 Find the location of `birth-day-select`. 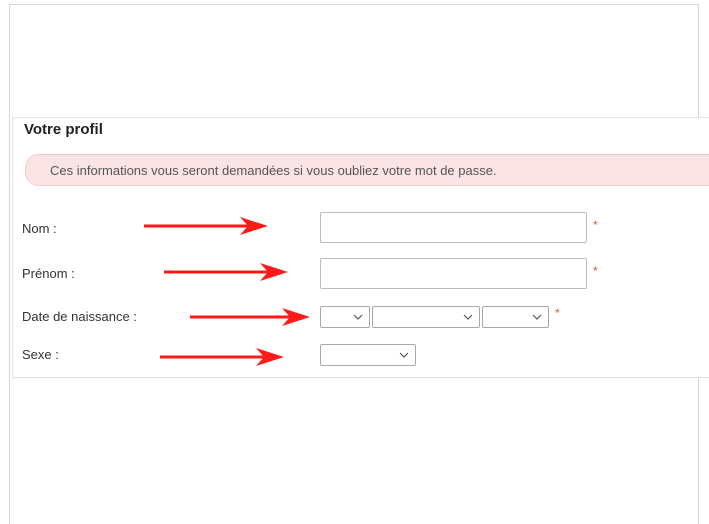

birth-day-select is located at coordinates (345, 317).